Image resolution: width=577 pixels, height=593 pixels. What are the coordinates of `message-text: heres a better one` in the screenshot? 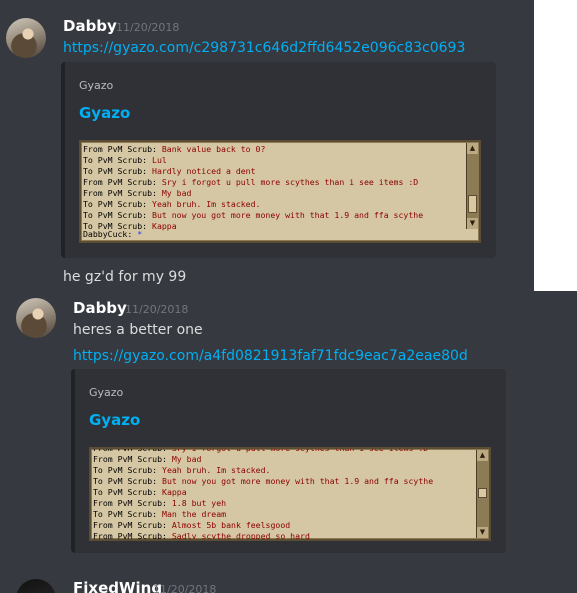 It's located at (138, 330).